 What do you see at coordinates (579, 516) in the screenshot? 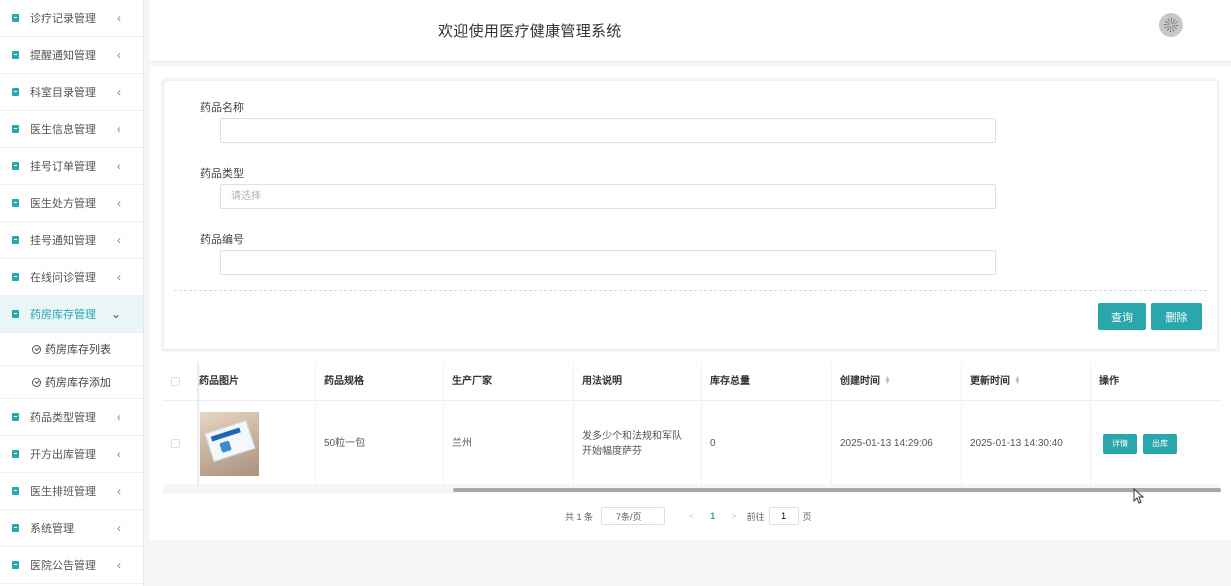
I see `pagination-total: 共 1 条` at bounding box center [579, 516].